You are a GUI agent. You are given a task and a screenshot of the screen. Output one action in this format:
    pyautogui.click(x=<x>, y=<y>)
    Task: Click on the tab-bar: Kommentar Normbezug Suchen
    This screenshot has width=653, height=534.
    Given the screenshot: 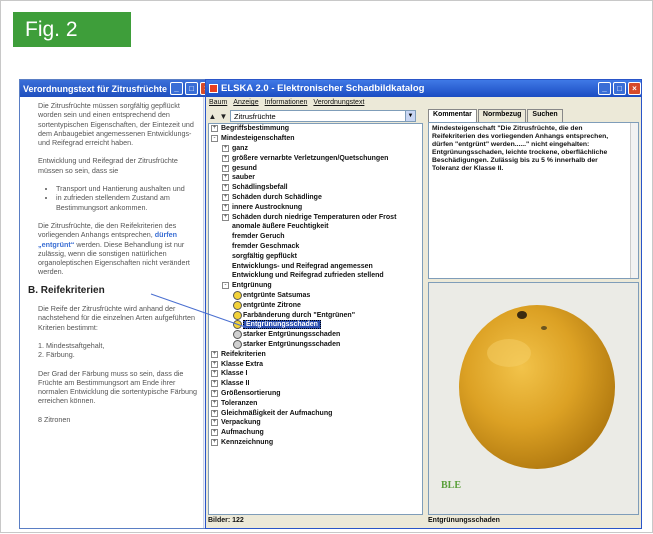 What is the action you would take?
    pyautogui.click(x=496, y=115)
    